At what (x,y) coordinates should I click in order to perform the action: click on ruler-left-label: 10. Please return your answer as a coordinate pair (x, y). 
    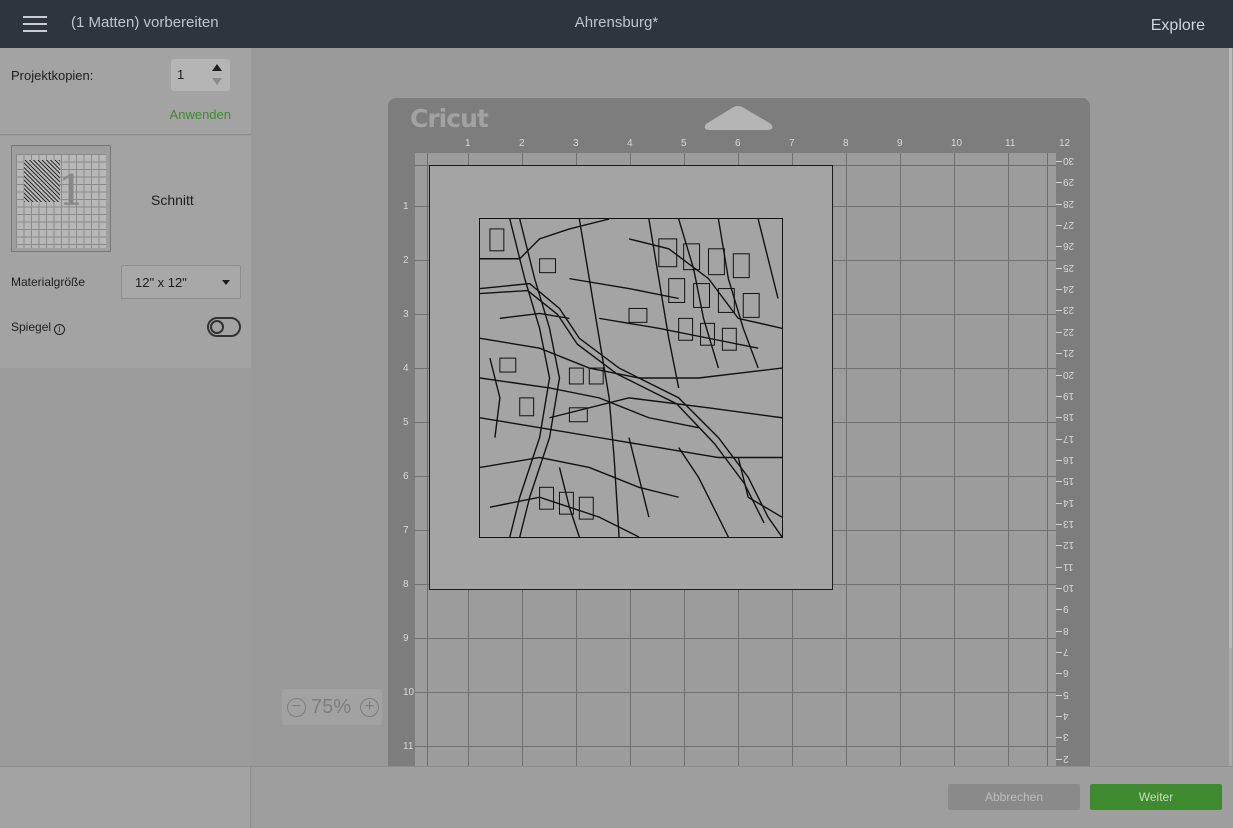
    Looking at the image, I should click on (409, 692).